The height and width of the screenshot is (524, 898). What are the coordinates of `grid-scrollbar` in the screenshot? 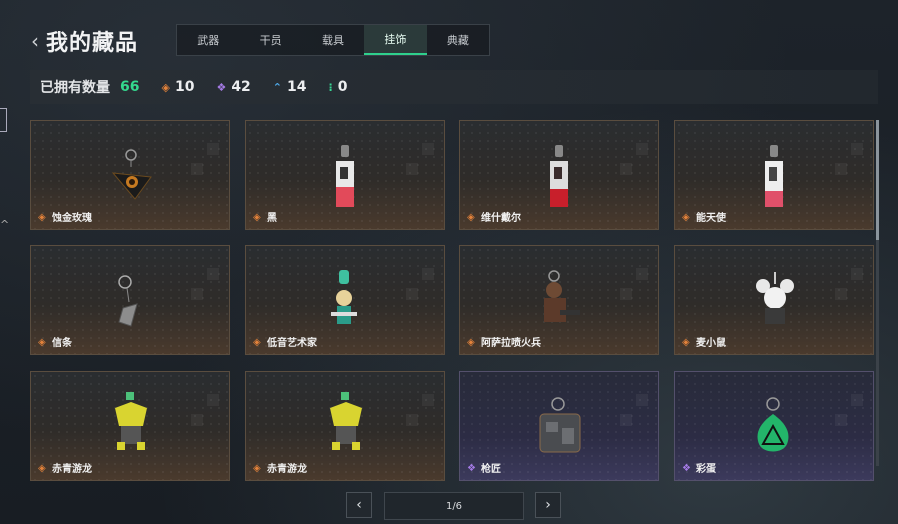 It's located at (877, 293).